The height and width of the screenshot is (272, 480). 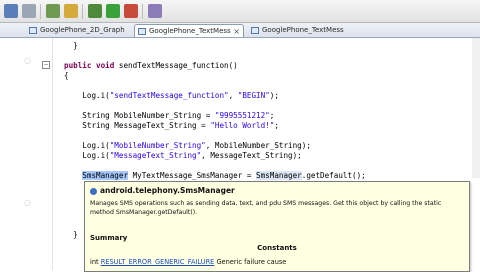 What do you see at coordinates (279, 175) in the screenshot?
I see `highlighted-occurrence: SmsManager` at bounding box center [279, 175].